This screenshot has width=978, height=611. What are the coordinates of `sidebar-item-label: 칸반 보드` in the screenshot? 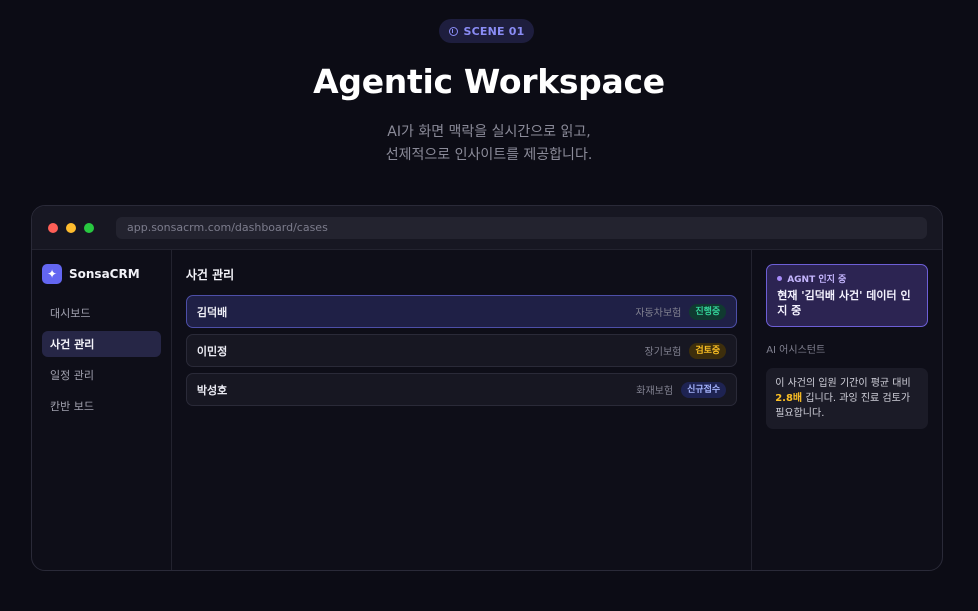 It's located at (72, 406).